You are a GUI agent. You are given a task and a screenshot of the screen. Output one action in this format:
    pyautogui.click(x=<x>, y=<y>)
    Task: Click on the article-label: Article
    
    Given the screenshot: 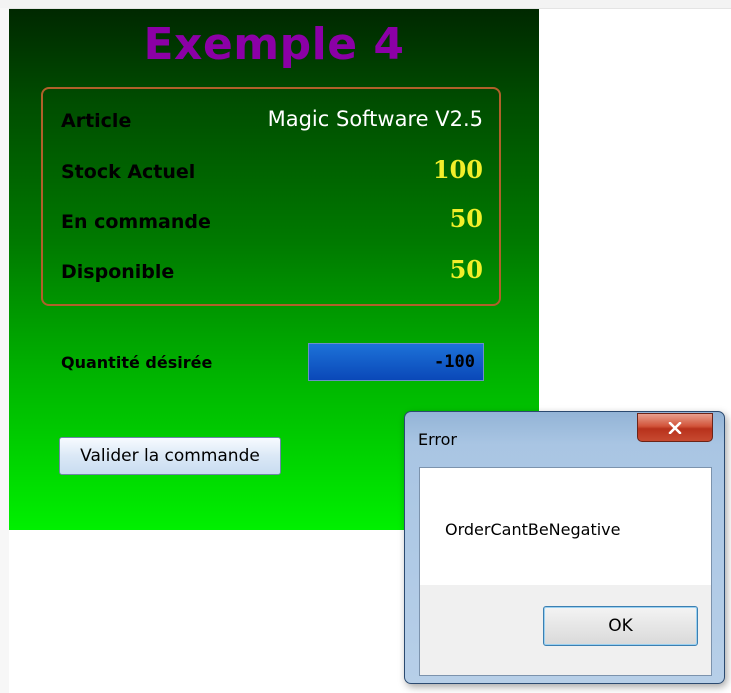 What is the action you would take?
    pyautogui.click(x=96, y=121)
    